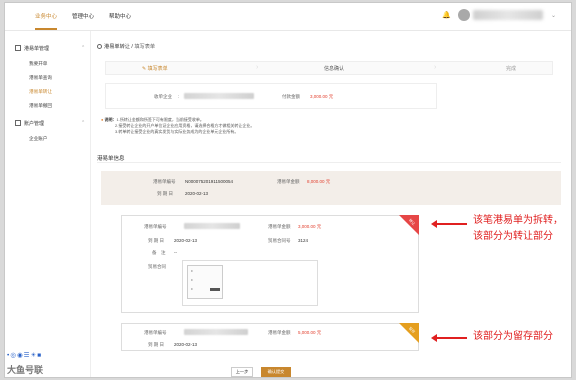 This screenshot has width=576, height=380. I want to click on step-fill-form: ✎ 填写表单, so click(155, 69).